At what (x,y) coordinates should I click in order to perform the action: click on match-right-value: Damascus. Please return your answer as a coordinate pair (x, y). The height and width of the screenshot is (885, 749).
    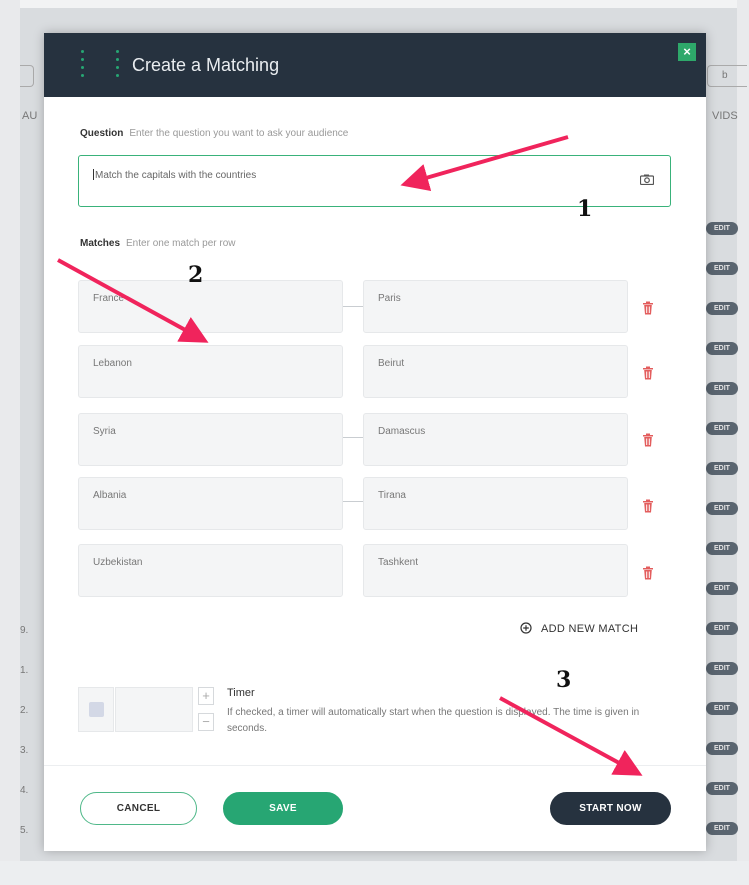
    Looking at the image, I should click on (402, 431).